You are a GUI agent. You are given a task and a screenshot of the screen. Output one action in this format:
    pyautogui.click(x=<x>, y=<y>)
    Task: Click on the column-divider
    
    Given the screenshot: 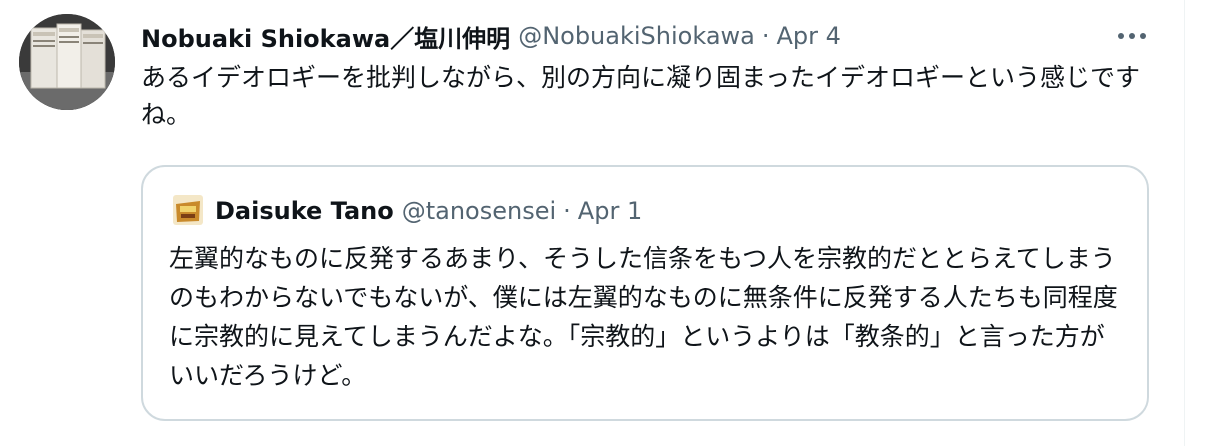 What is the action you would take?
    pyautogui.click(x=1184, y=223)
    